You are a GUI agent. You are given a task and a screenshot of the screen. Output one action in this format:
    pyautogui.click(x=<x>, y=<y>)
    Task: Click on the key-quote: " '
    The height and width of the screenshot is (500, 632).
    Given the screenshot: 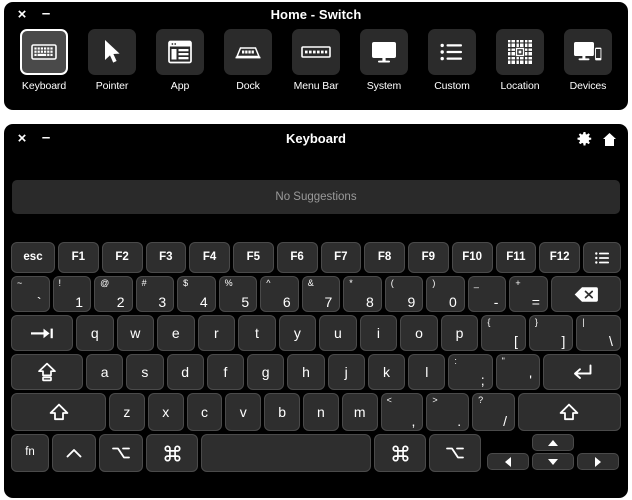 What is the action you would take?
    pyautogui.click(x=517, y=372)
    